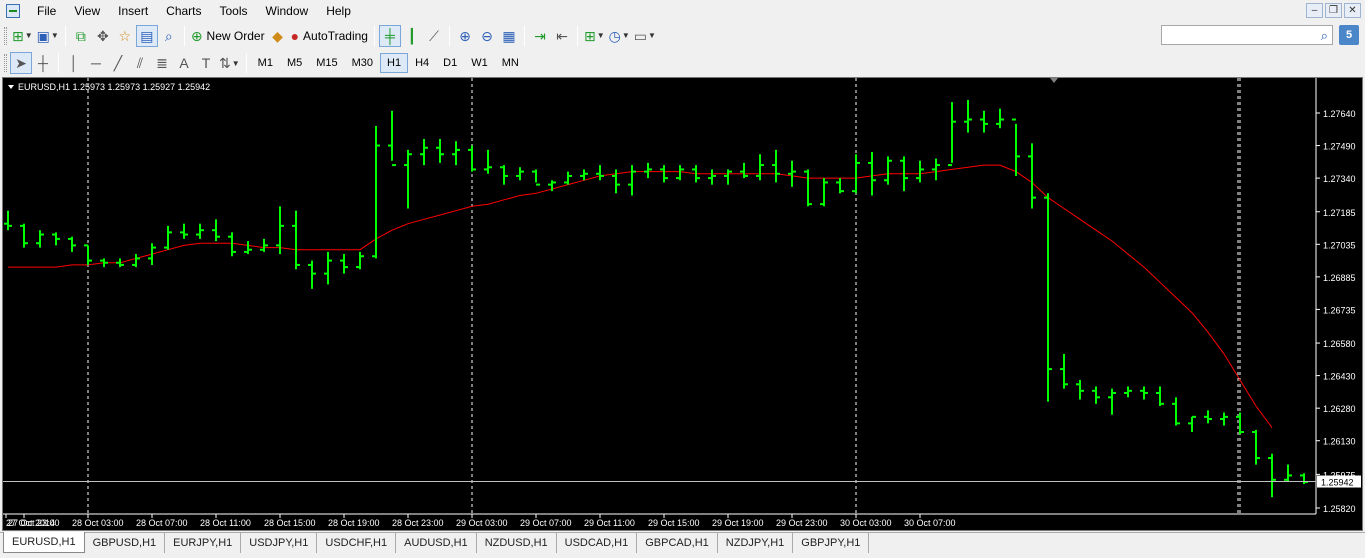  What do you see at coordinates (389, 35) in the screenshot?
I see `bar-chart-button: ╪` at bounding box center [389, 35].